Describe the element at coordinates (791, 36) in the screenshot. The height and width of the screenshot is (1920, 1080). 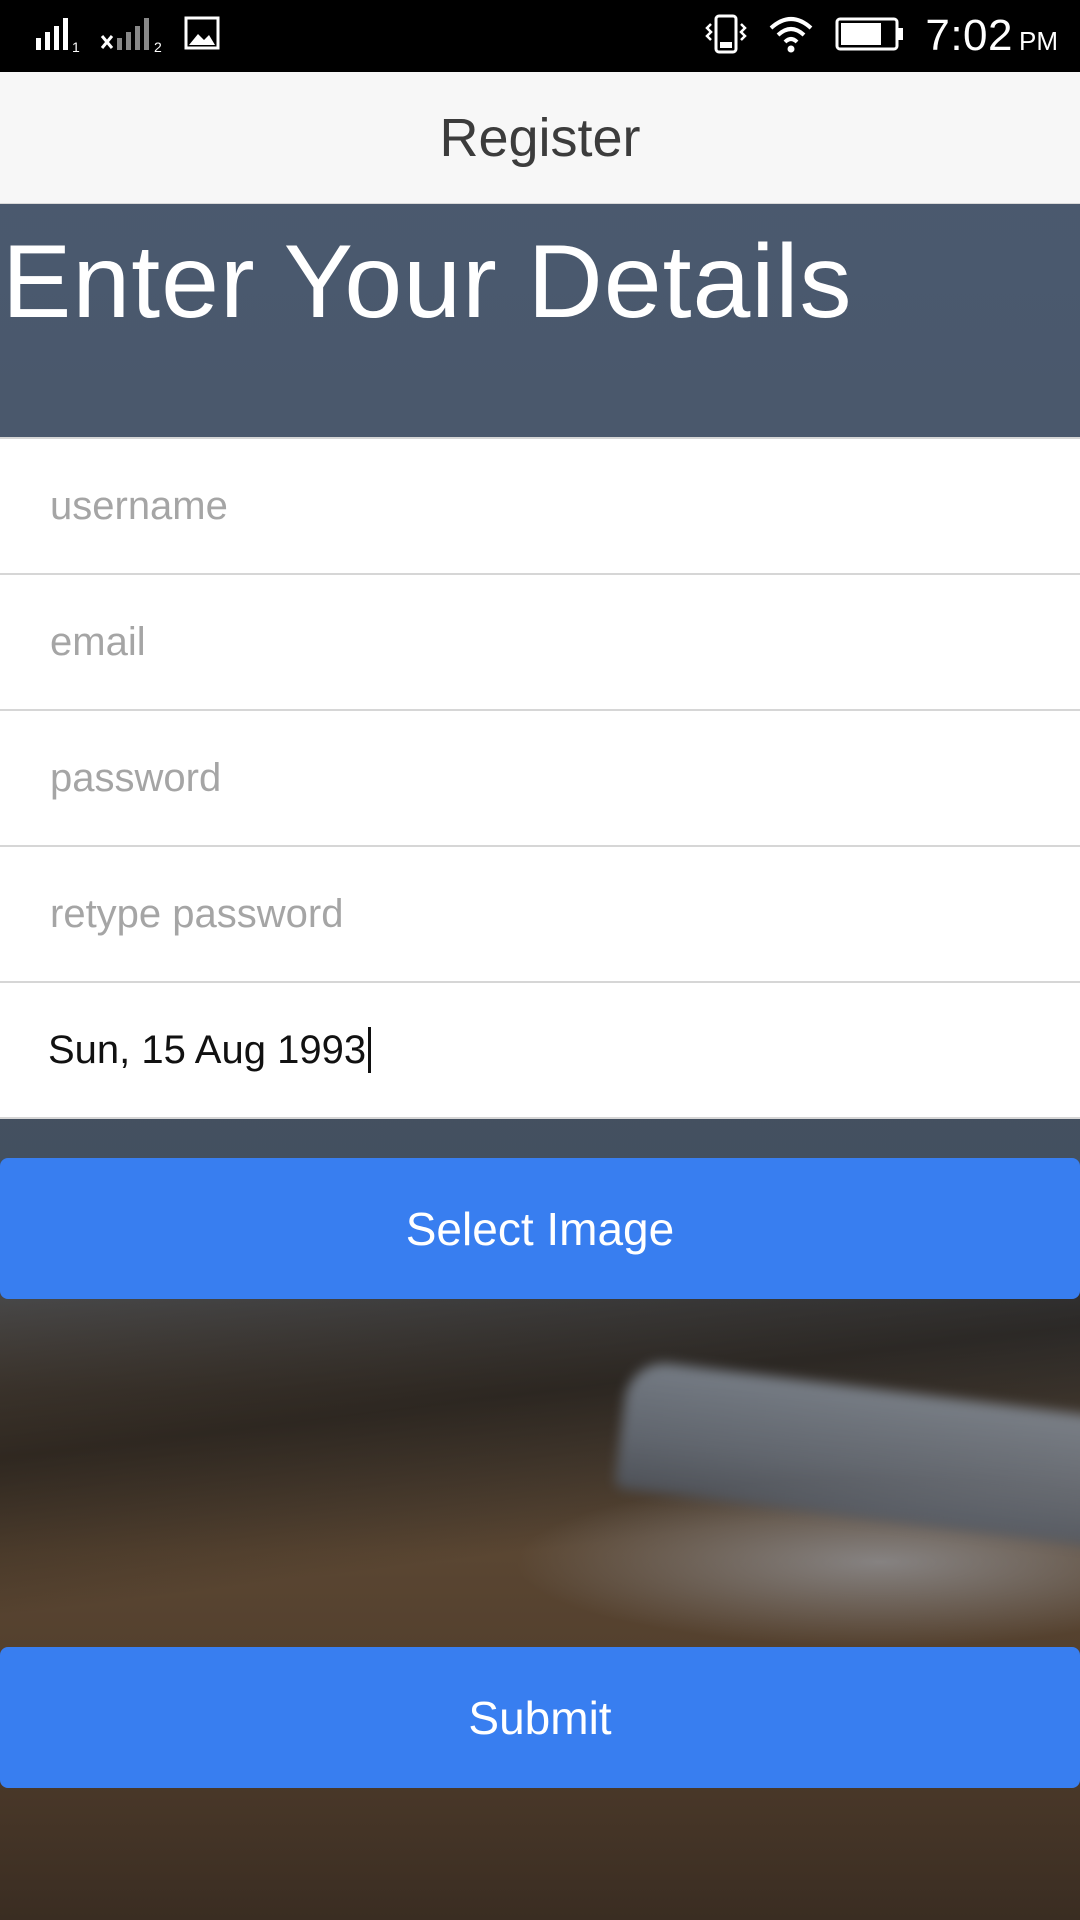
I see `wifi-icon` at that location.